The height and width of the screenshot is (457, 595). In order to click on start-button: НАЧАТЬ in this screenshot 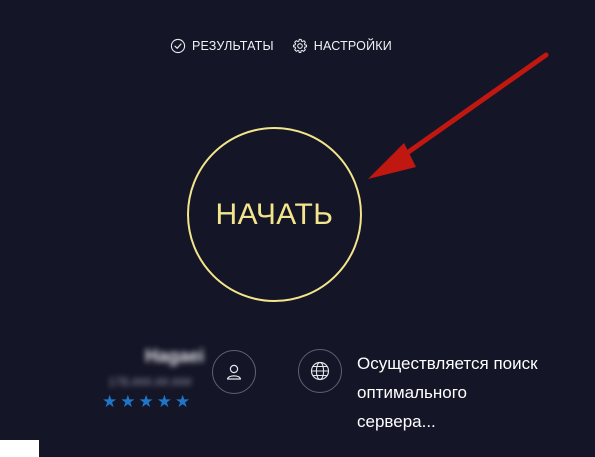, I will do `click(274, 214)`.